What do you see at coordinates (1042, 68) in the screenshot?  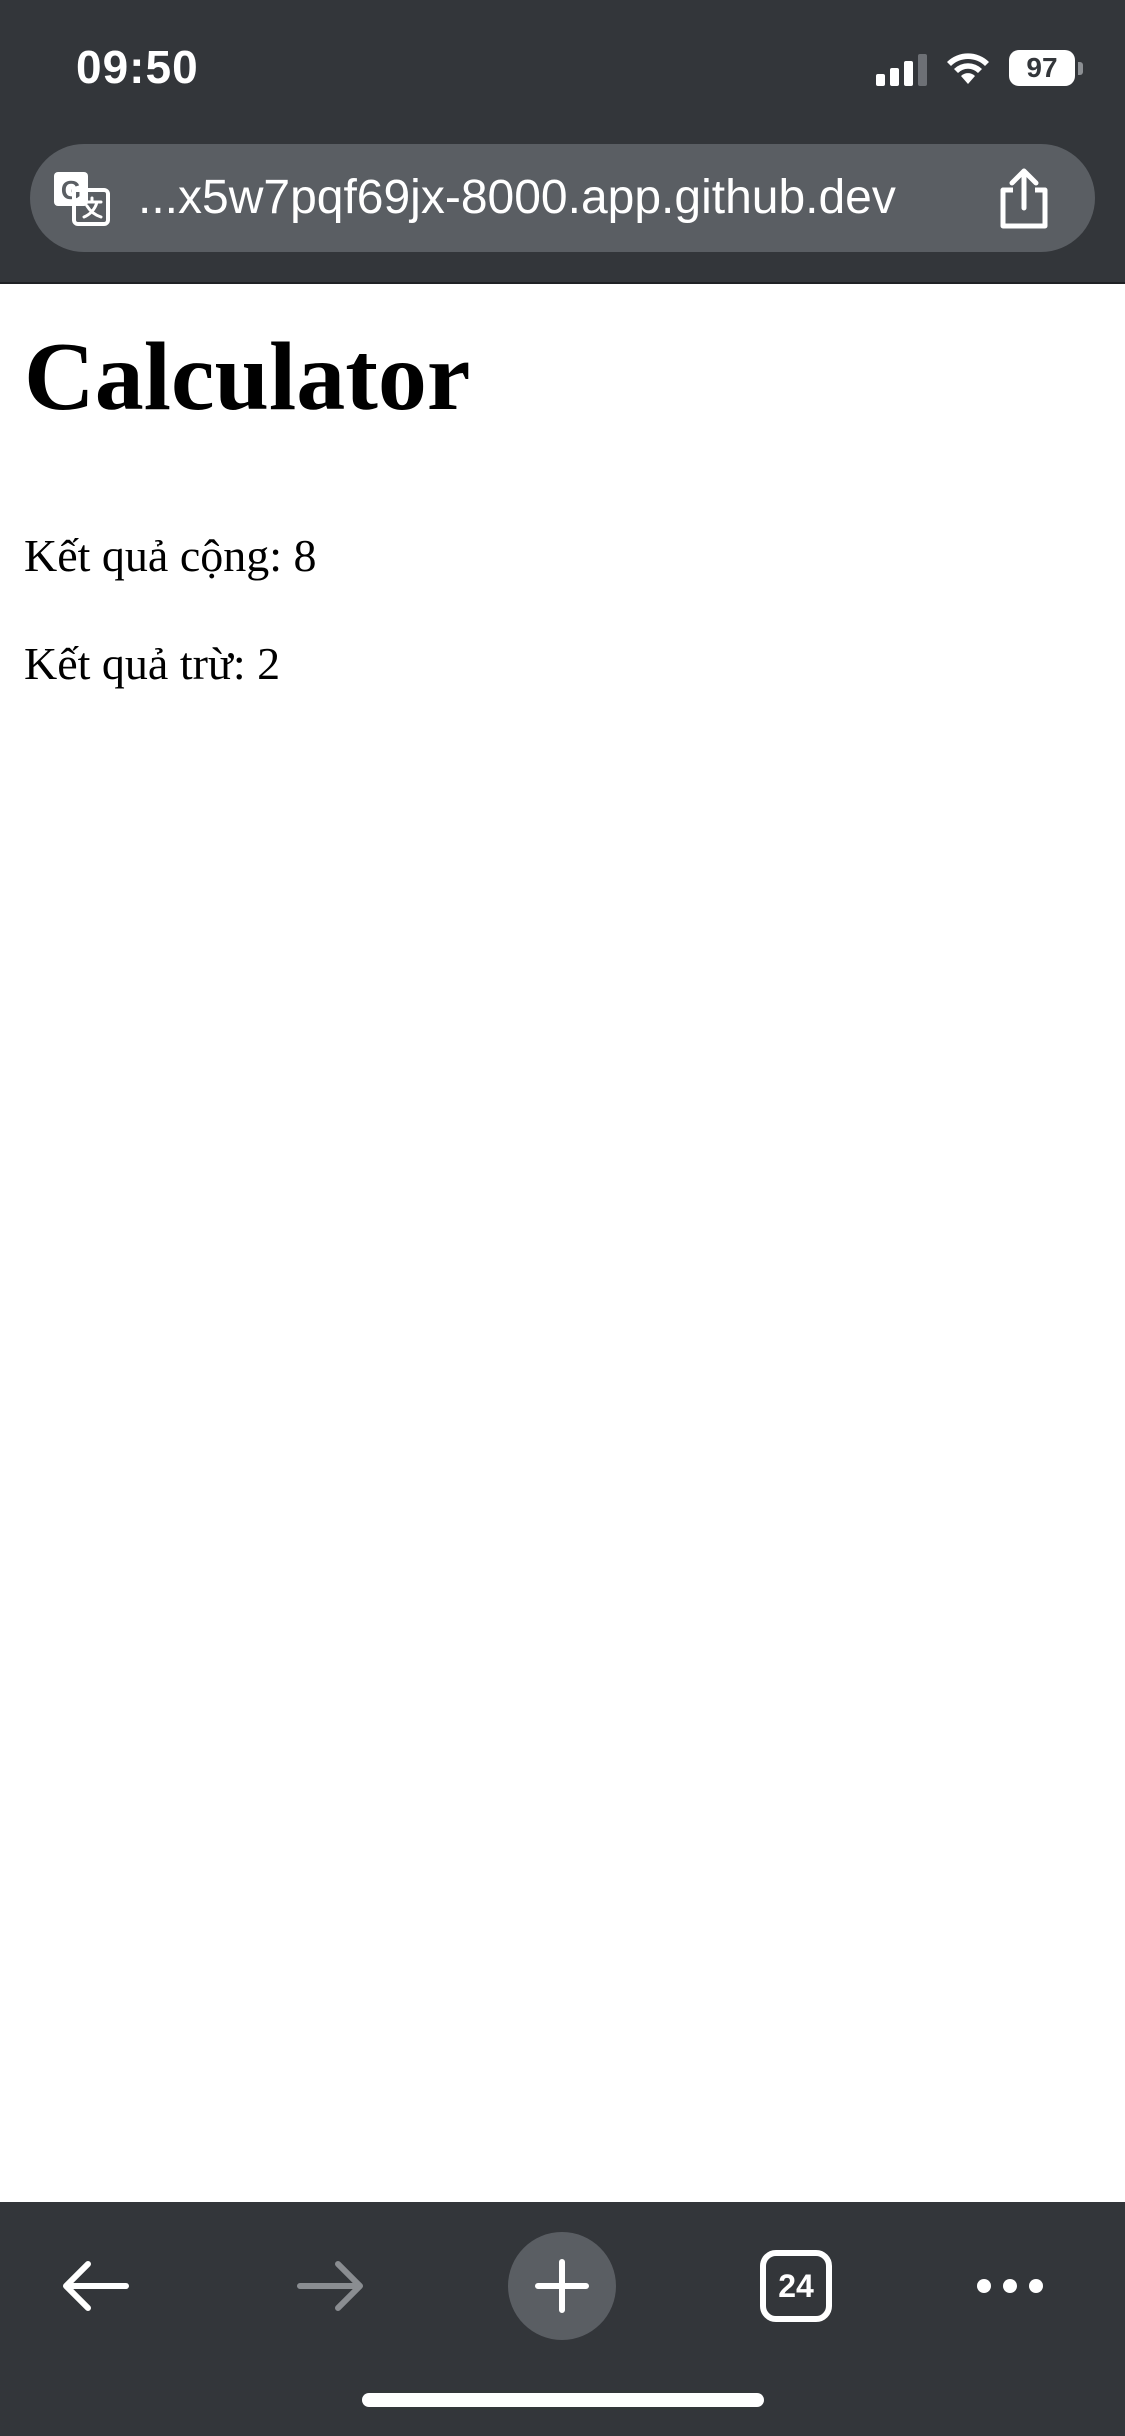 I see `battery-level: 97` at bounding box center [1042, 68].